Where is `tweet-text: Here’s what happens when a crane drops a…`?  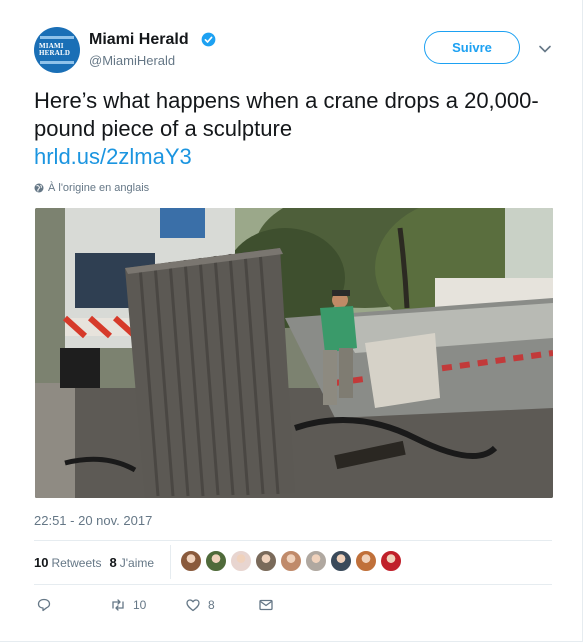 tweet-text: Here’s what happens when a crane drops a… is located at coordinates (294, 129).